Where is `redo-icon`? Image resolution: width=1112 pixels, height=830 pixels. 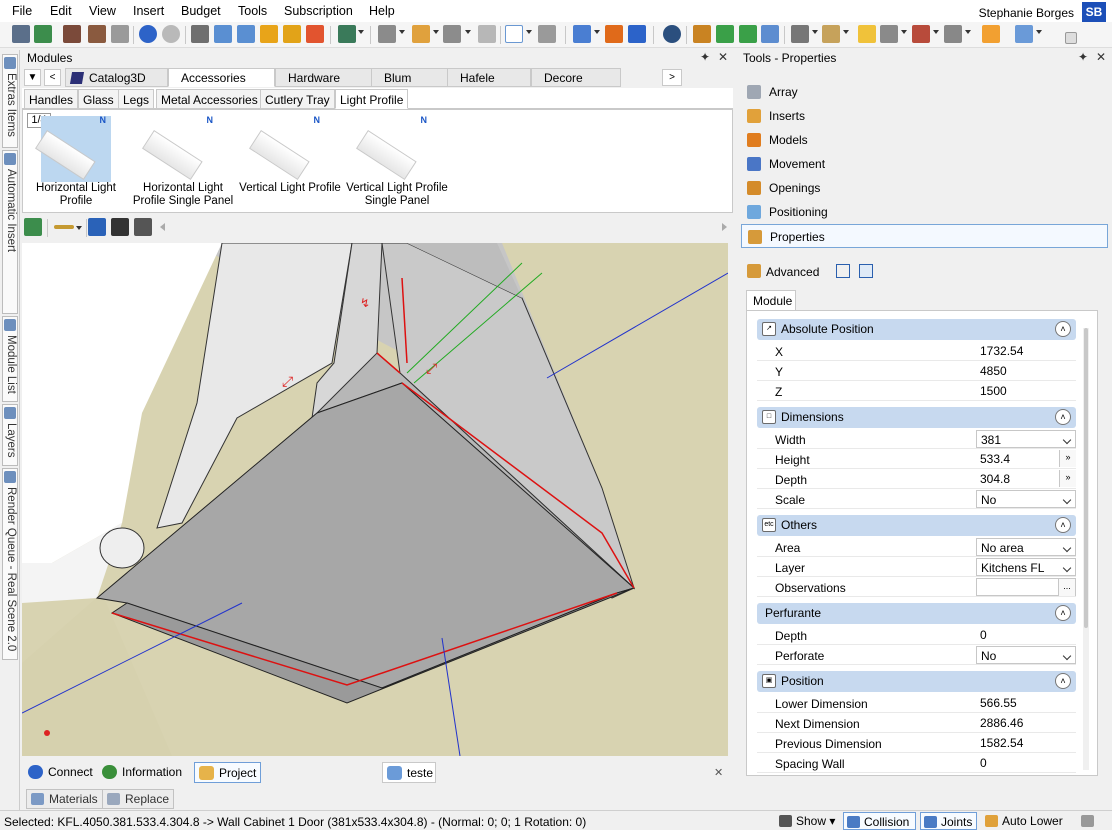
redo-icon is located at coordinates (171, 34).